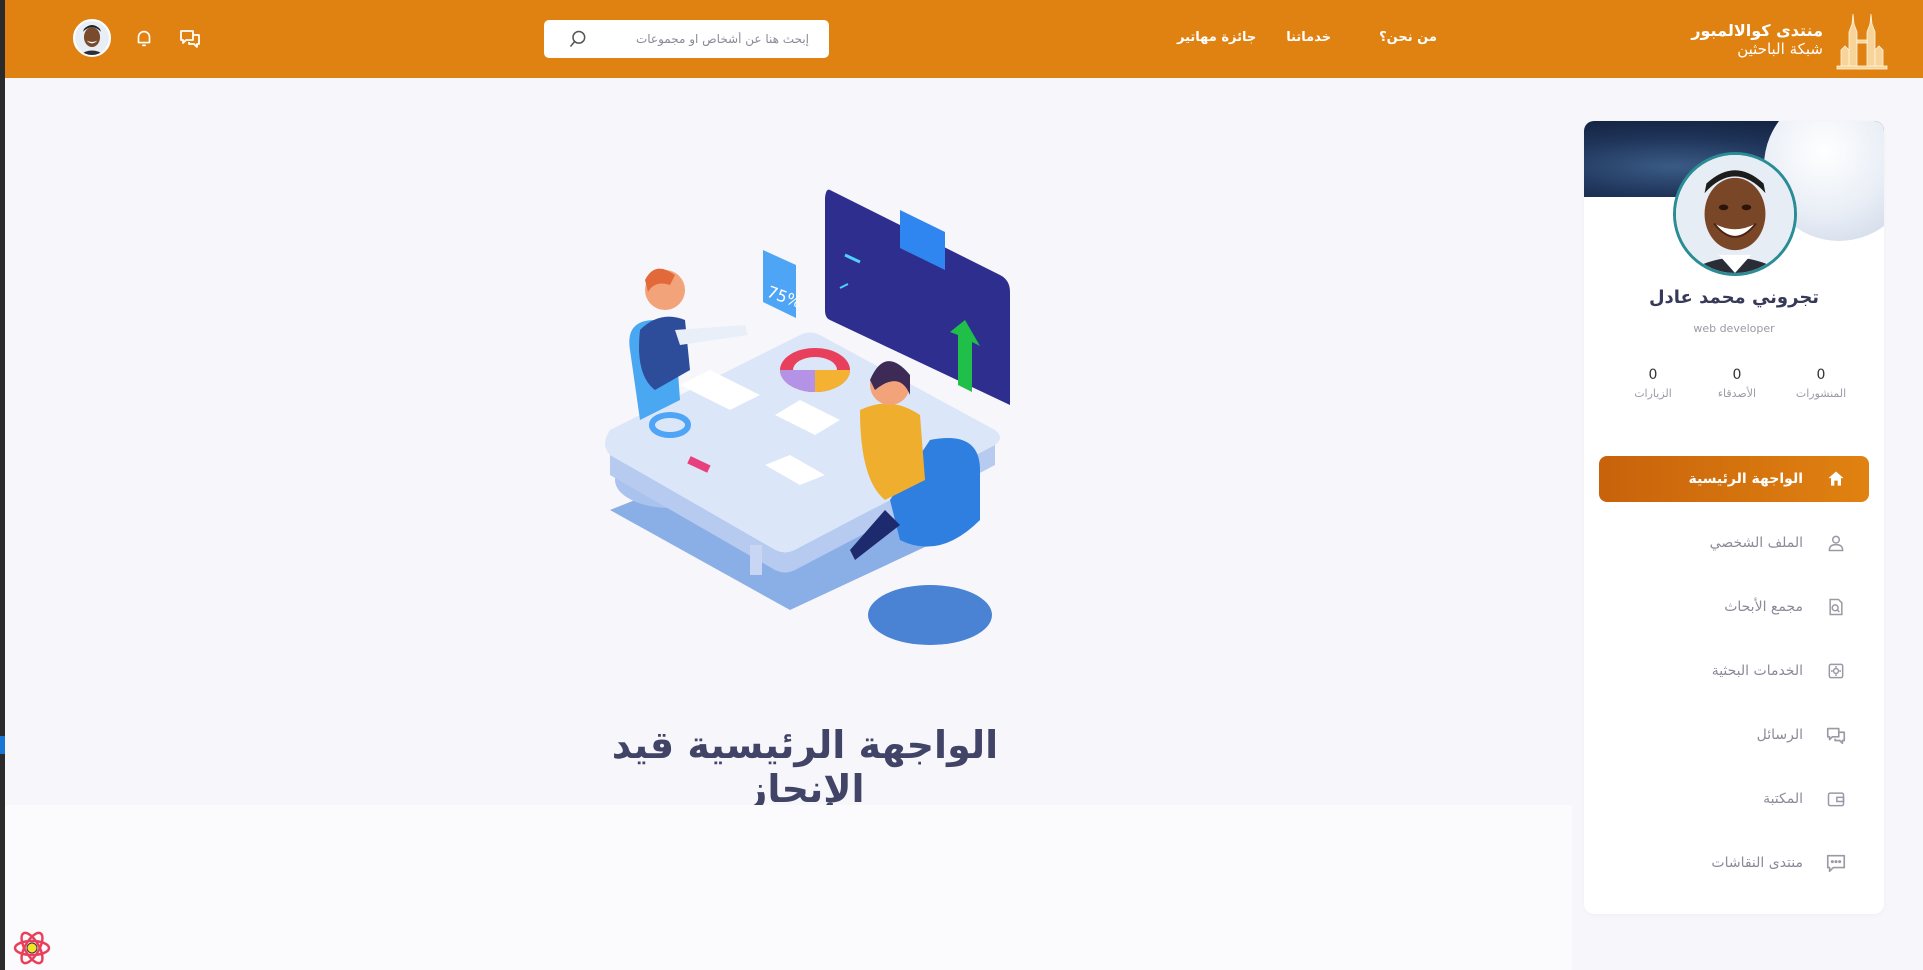 This screenshot has width=1923, height=970. Describe the element at coordinates (1783, 799) in the screenshot. I see `sidebar-item-label: المكتبة` at that location.